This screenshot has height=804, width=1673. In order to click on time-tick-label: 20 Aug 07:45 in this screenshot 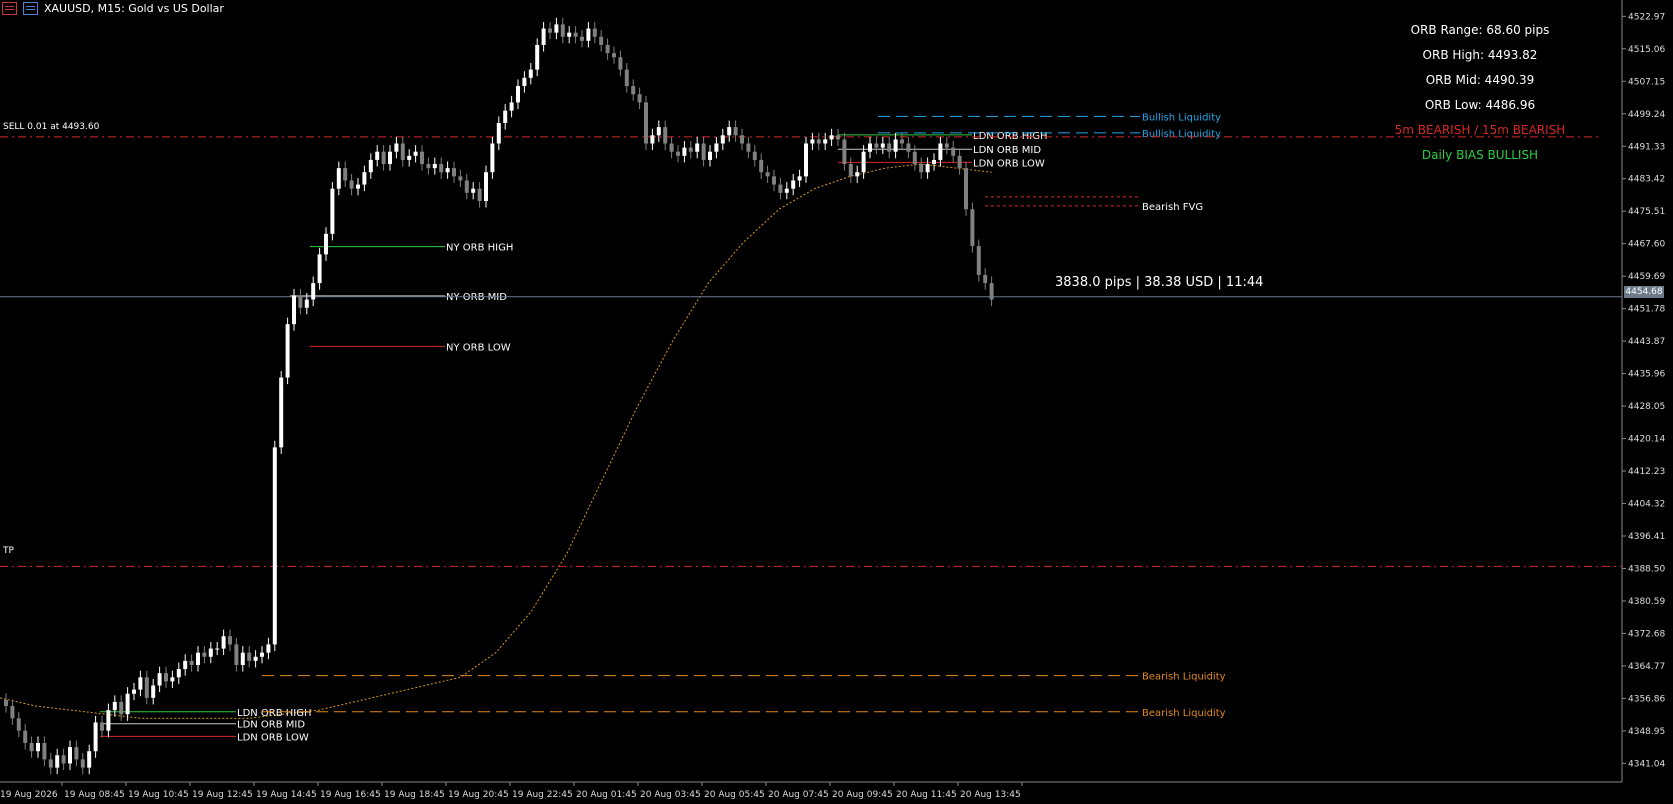, I will do `click(798, 795)`.